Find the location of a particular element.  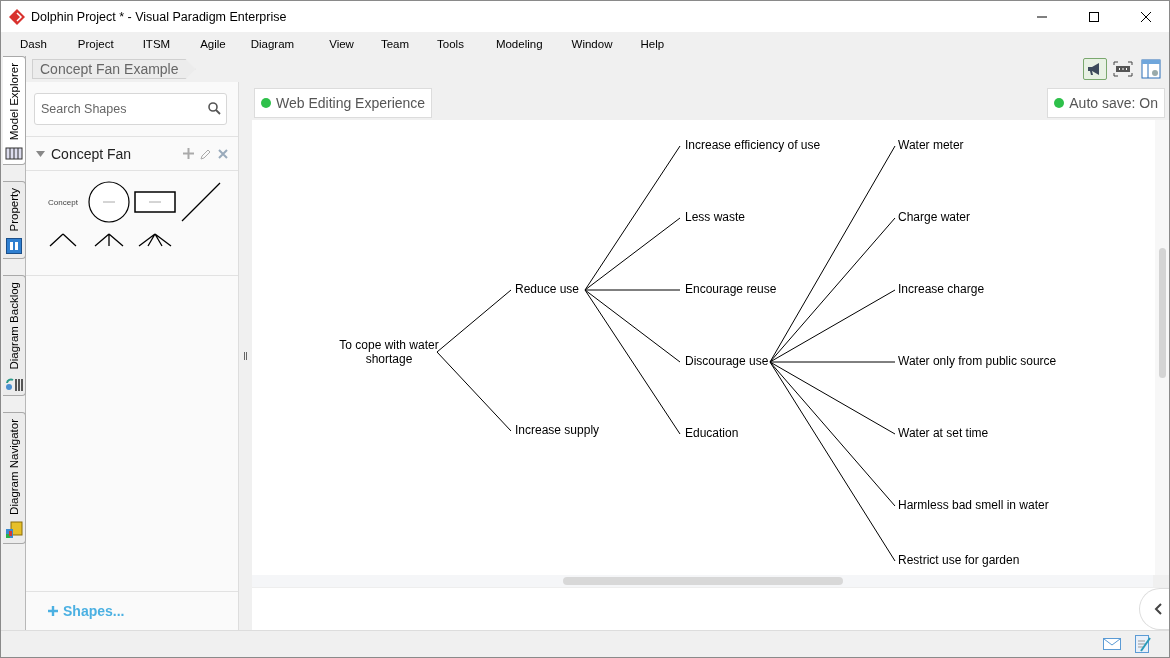

collapse-button is located at coordinates (1154, 609).